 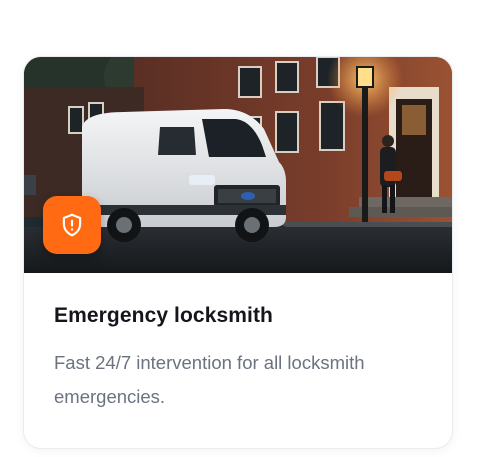 I want to click on badge, so click(x=72, y=225).